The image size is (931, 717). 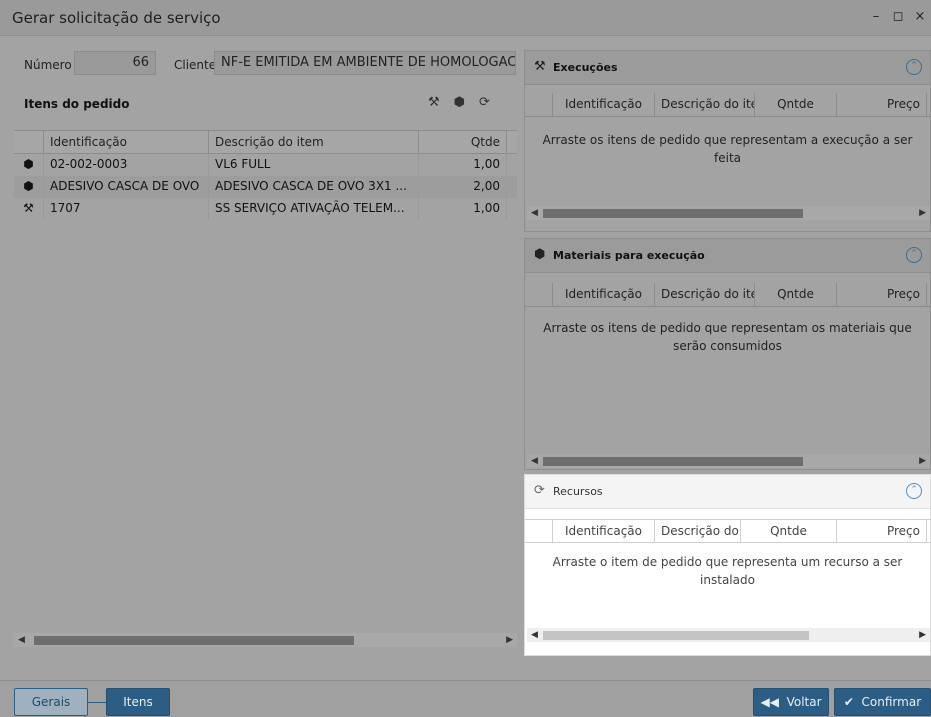 I want to click on window-controls: – ◻ ×, so click(x=898, y=16).